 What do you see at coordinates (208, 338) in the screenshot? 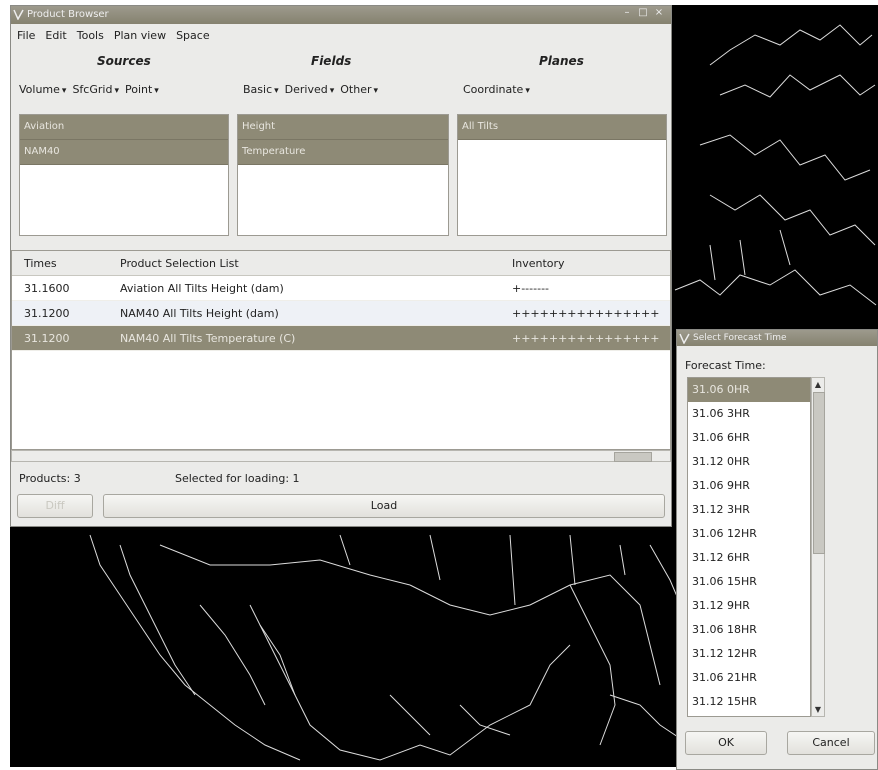
I see `row-product: NAM40 All Tilts Temperature (C)` at bounding box center [208, 338].